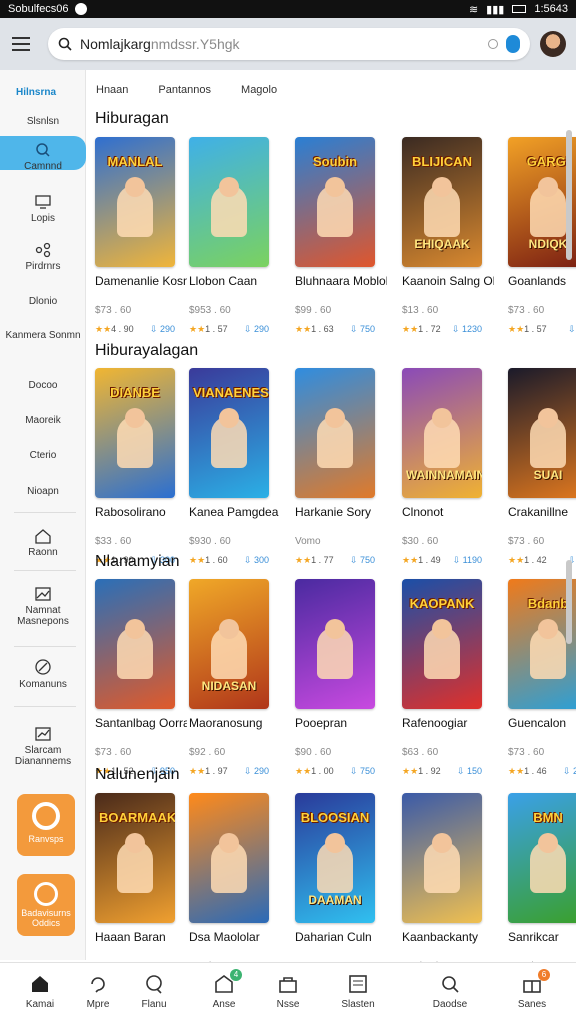 The width and height of the screenshot is (576, 1024). I want to click on nav-item-mpre: Mpre, so click(98, 991).